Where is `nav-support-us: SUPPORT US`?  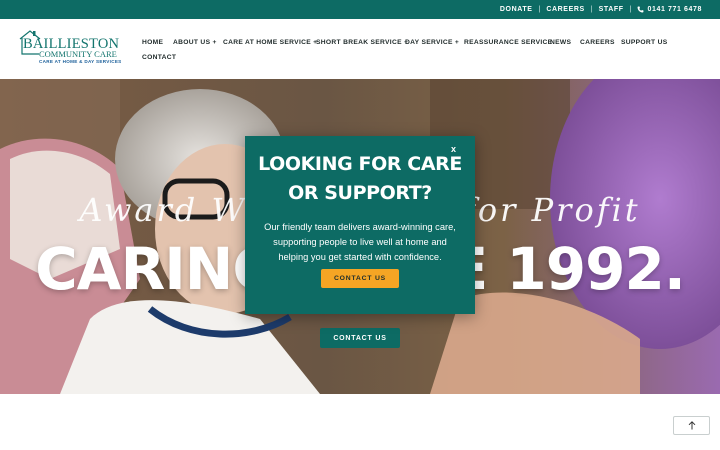
nav-support-us: SUPPORT US is located at coordinates (644, 42).